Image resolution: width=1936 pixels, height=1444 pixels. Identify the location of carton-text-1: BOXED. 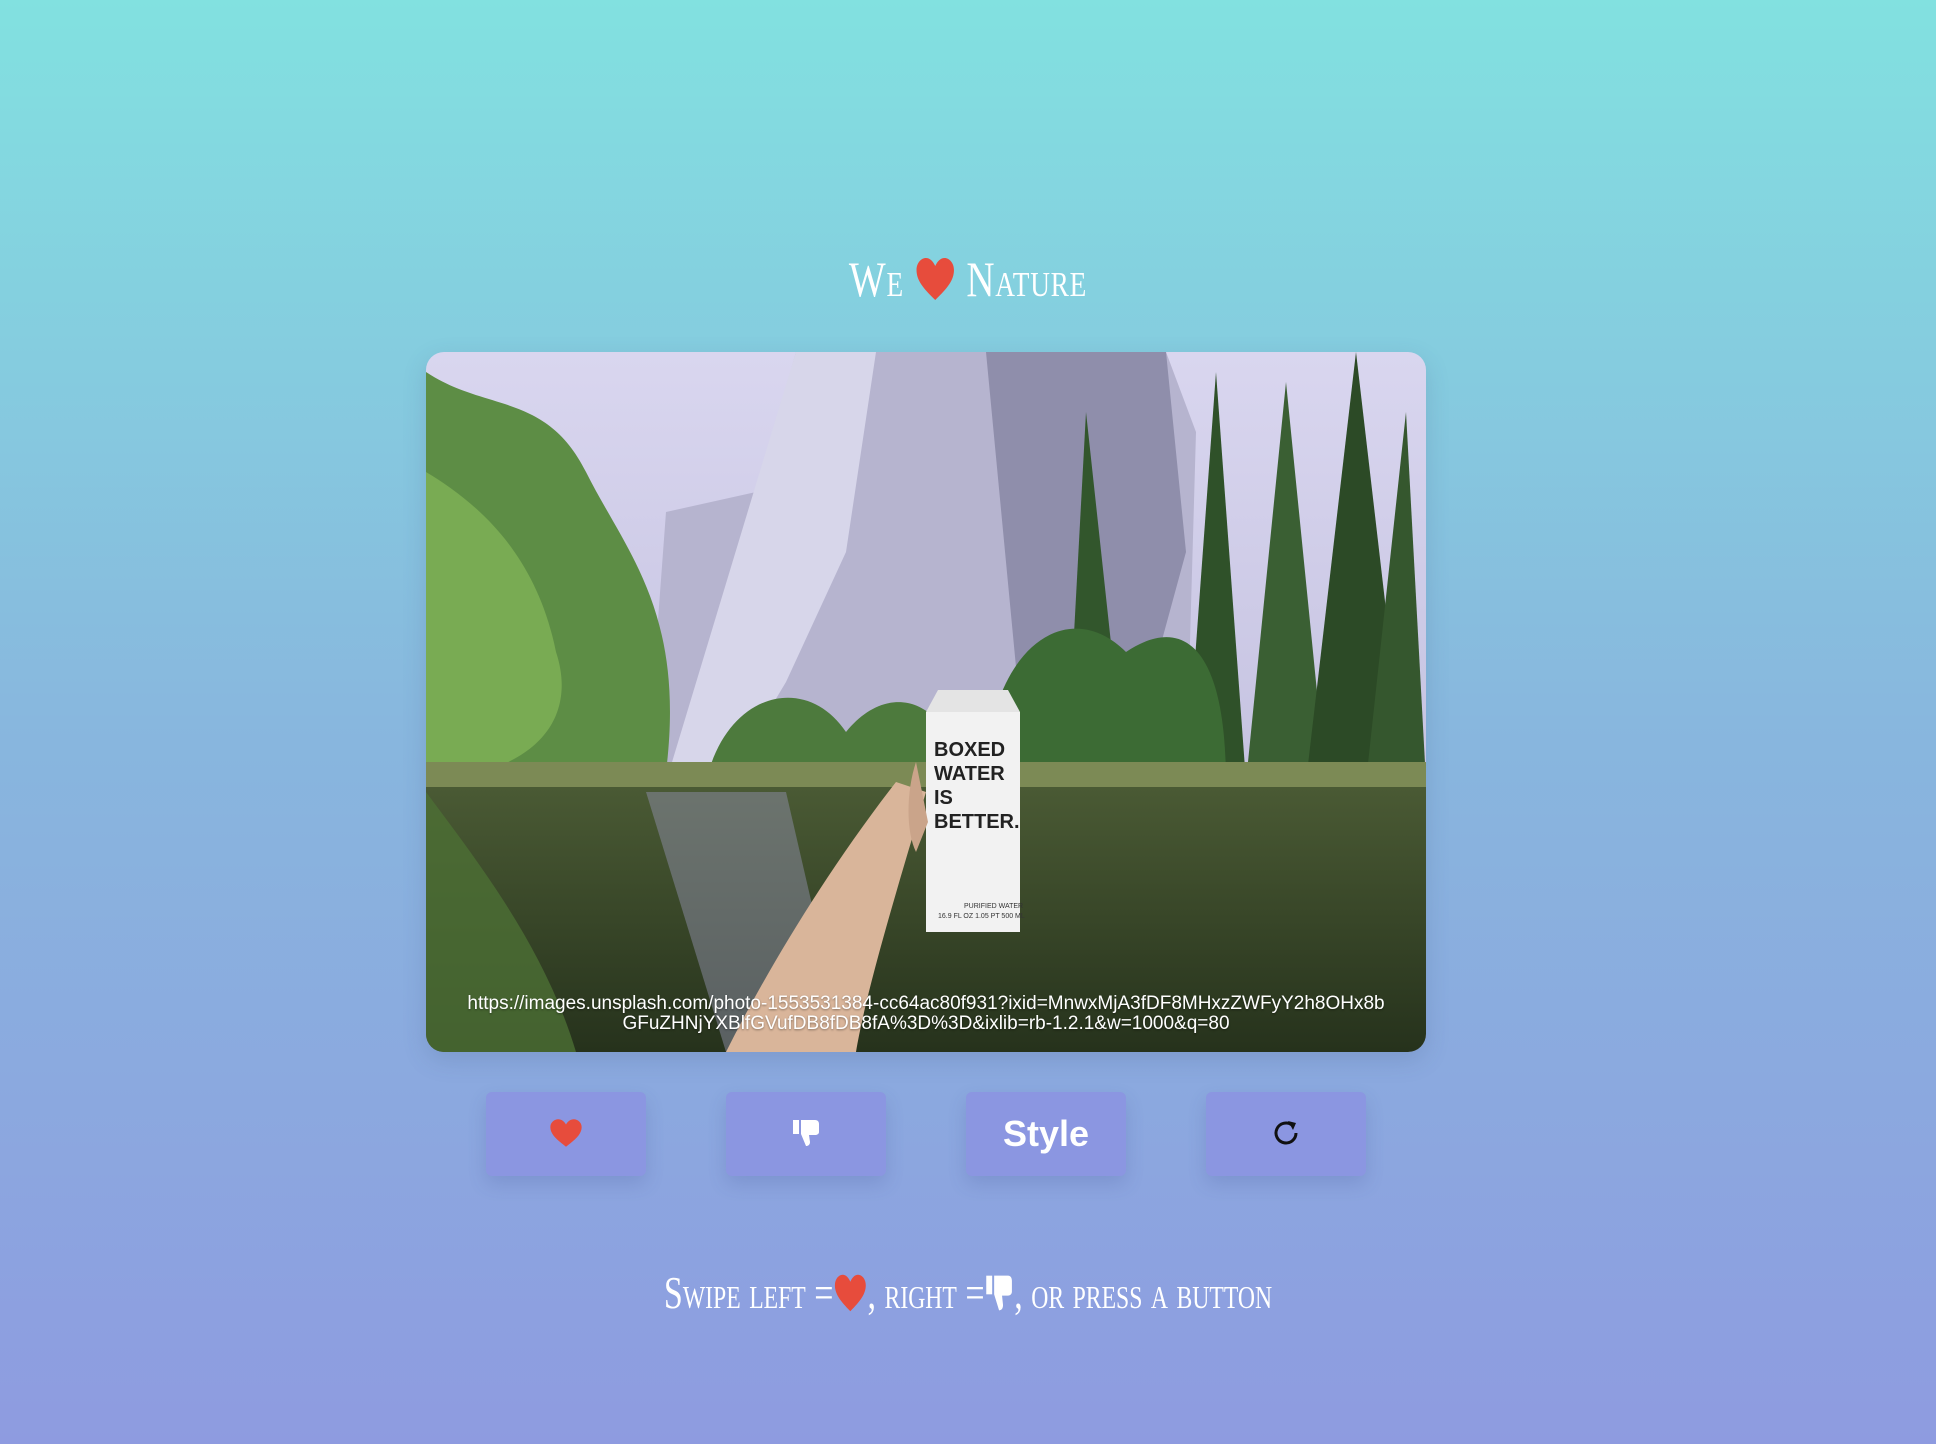
(969, 750).